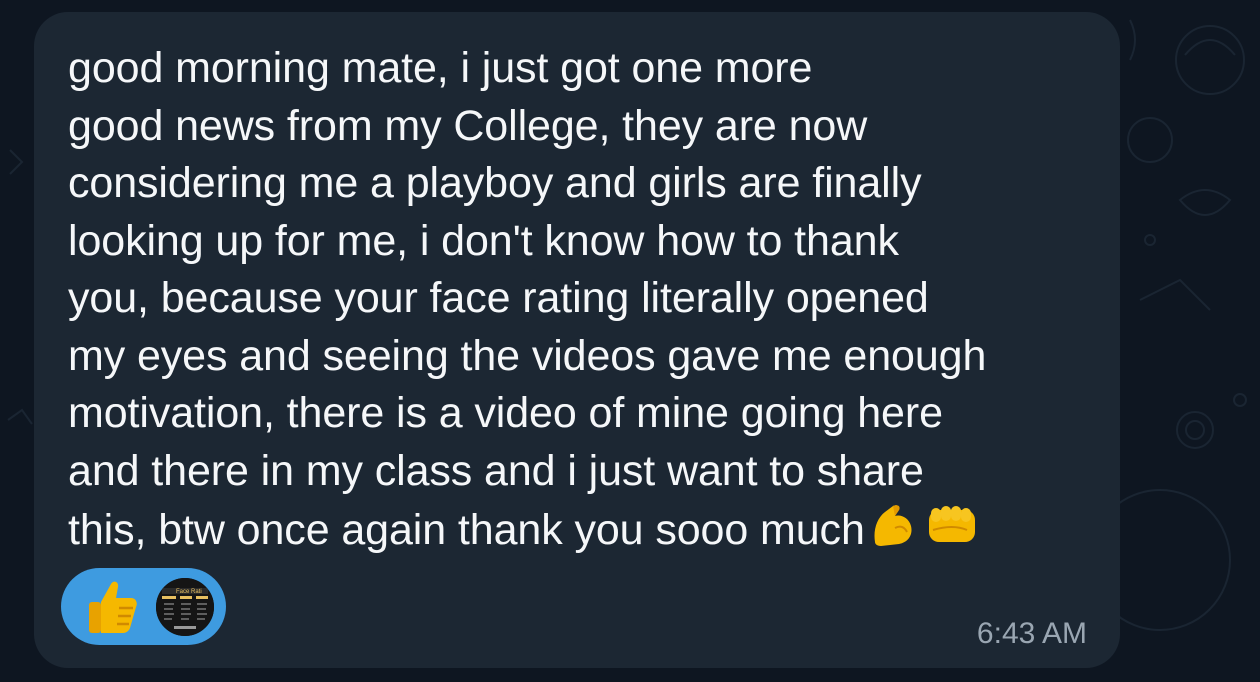 This screenshot has width=1260, height=682. I want to click on reaction-thumbs-up-button: Face Rati, so click(143, 606).